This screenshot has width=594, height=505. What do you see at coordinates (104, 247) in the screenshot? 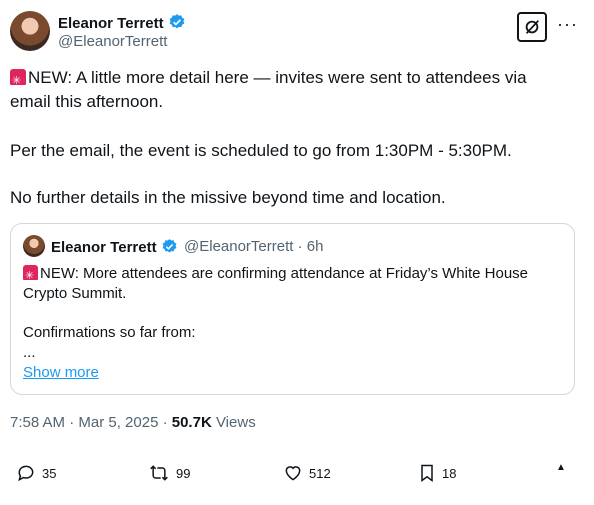
I see `quoted-author-name-text: Eleanor Terrett` at bounding box center [104, 247].